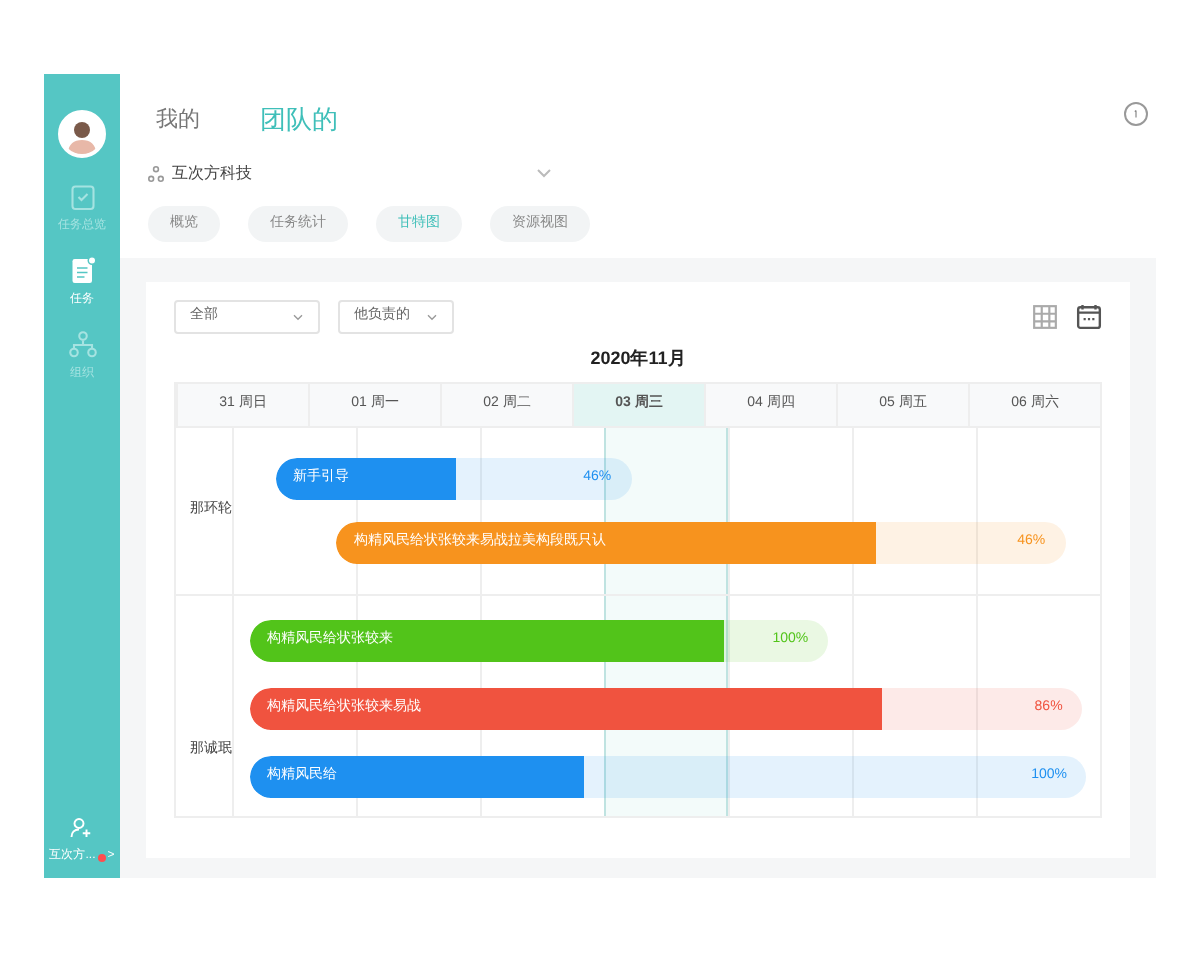 The height and width of the screenshot is (960, 1200). Describe the element at coordinates (178, 124) in the screenshot. I see `header-tab: 我的` at that location.